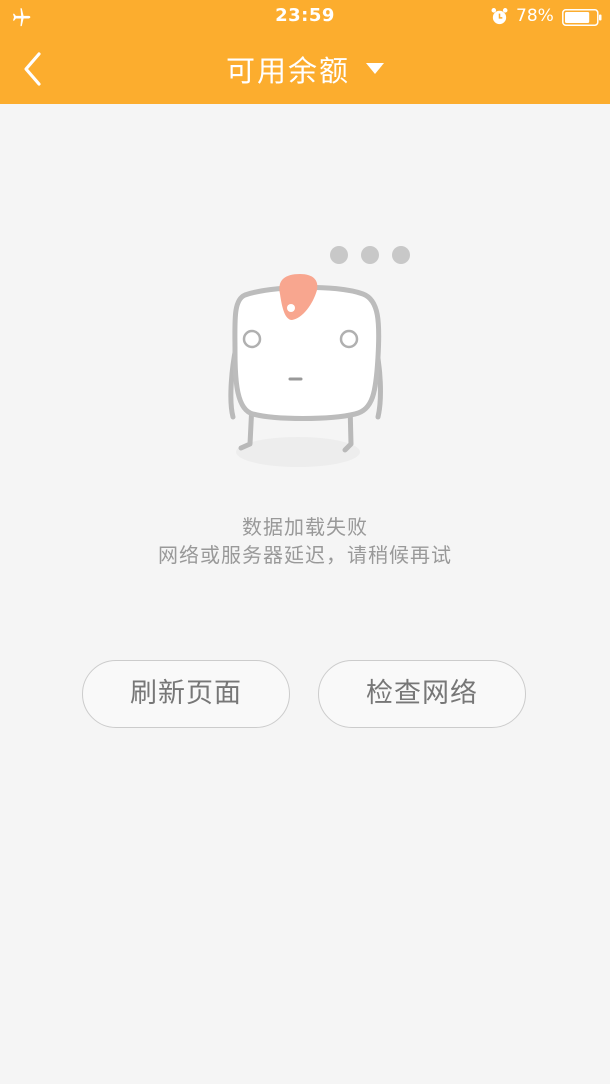  I want to click on battery-icon, so click(582, 17).